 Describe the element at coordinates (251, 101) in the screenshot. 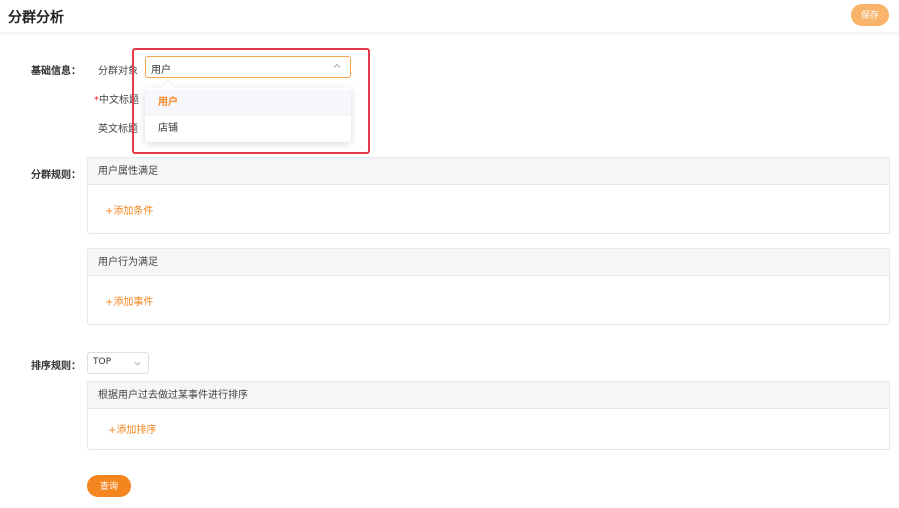

I see `highlight-annotation-box` at that location.